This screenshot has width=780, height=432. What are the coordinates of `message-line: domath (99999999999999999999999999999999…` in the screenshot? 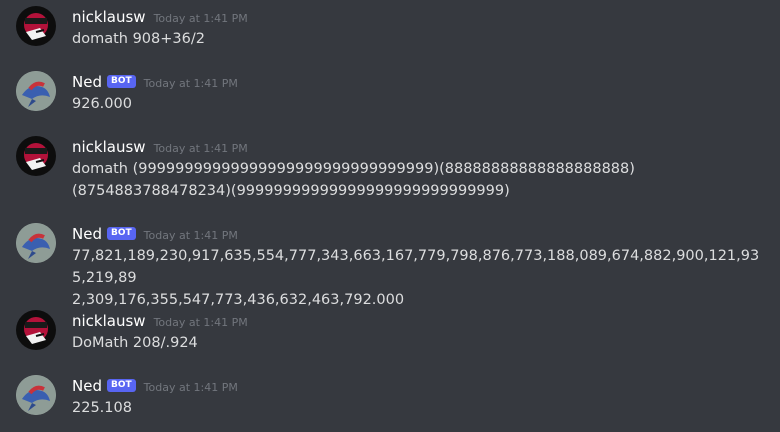 It's located at (353, 169).